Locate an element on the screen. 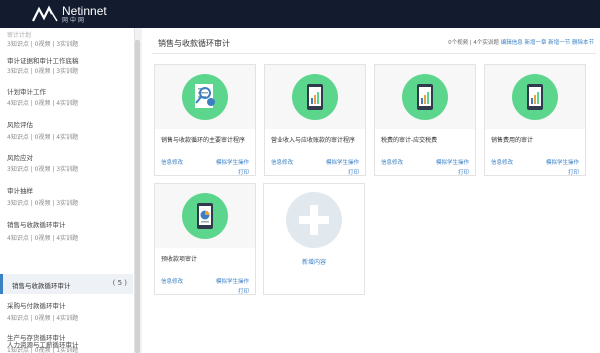 The image size is (600, 353). course-card: 销售与收款循环的主要审计程序 信息修改 模拟学生操作 打印 is located at coordinates (205, 120).